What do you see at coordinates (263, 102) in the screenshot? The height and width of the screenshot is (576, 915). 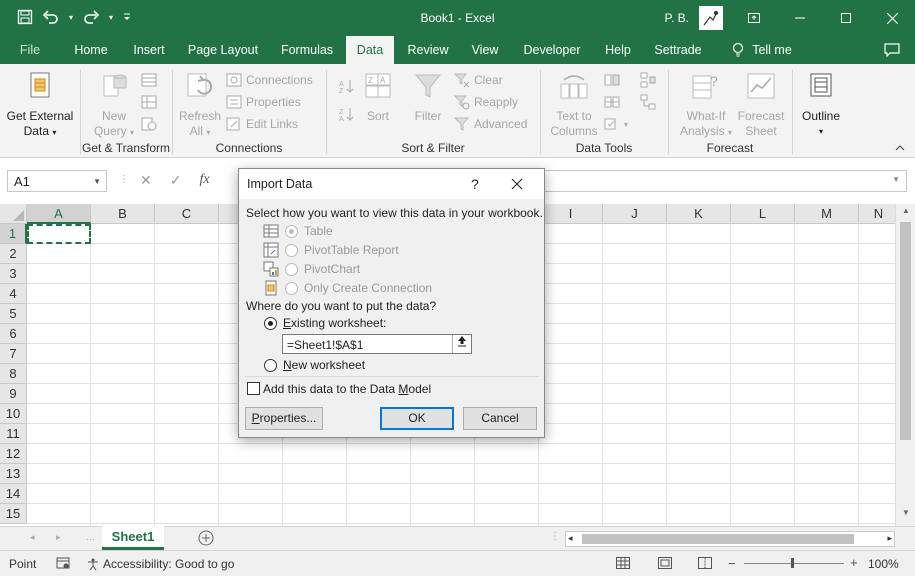 I see `properties-ribbon-button: Properties` at bounding box center [263, 102].